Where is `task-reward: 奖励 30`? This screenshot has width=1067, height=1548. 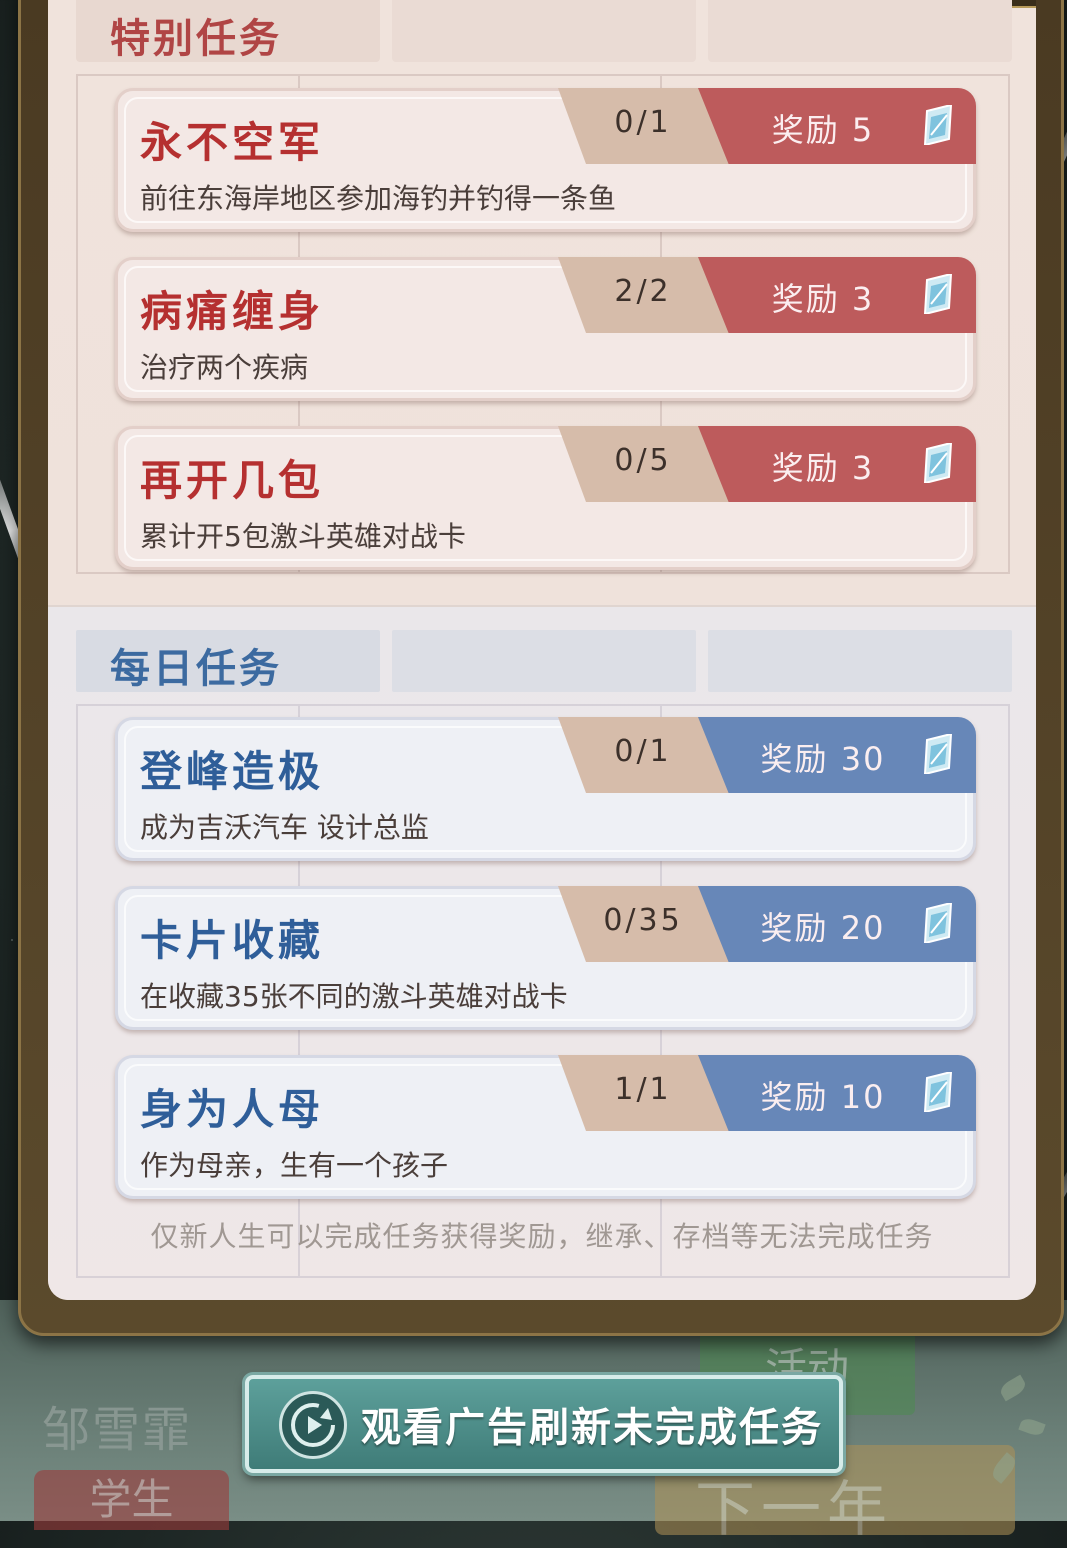 task-reward: 奖励 30 is located at coordinates (823, 759).